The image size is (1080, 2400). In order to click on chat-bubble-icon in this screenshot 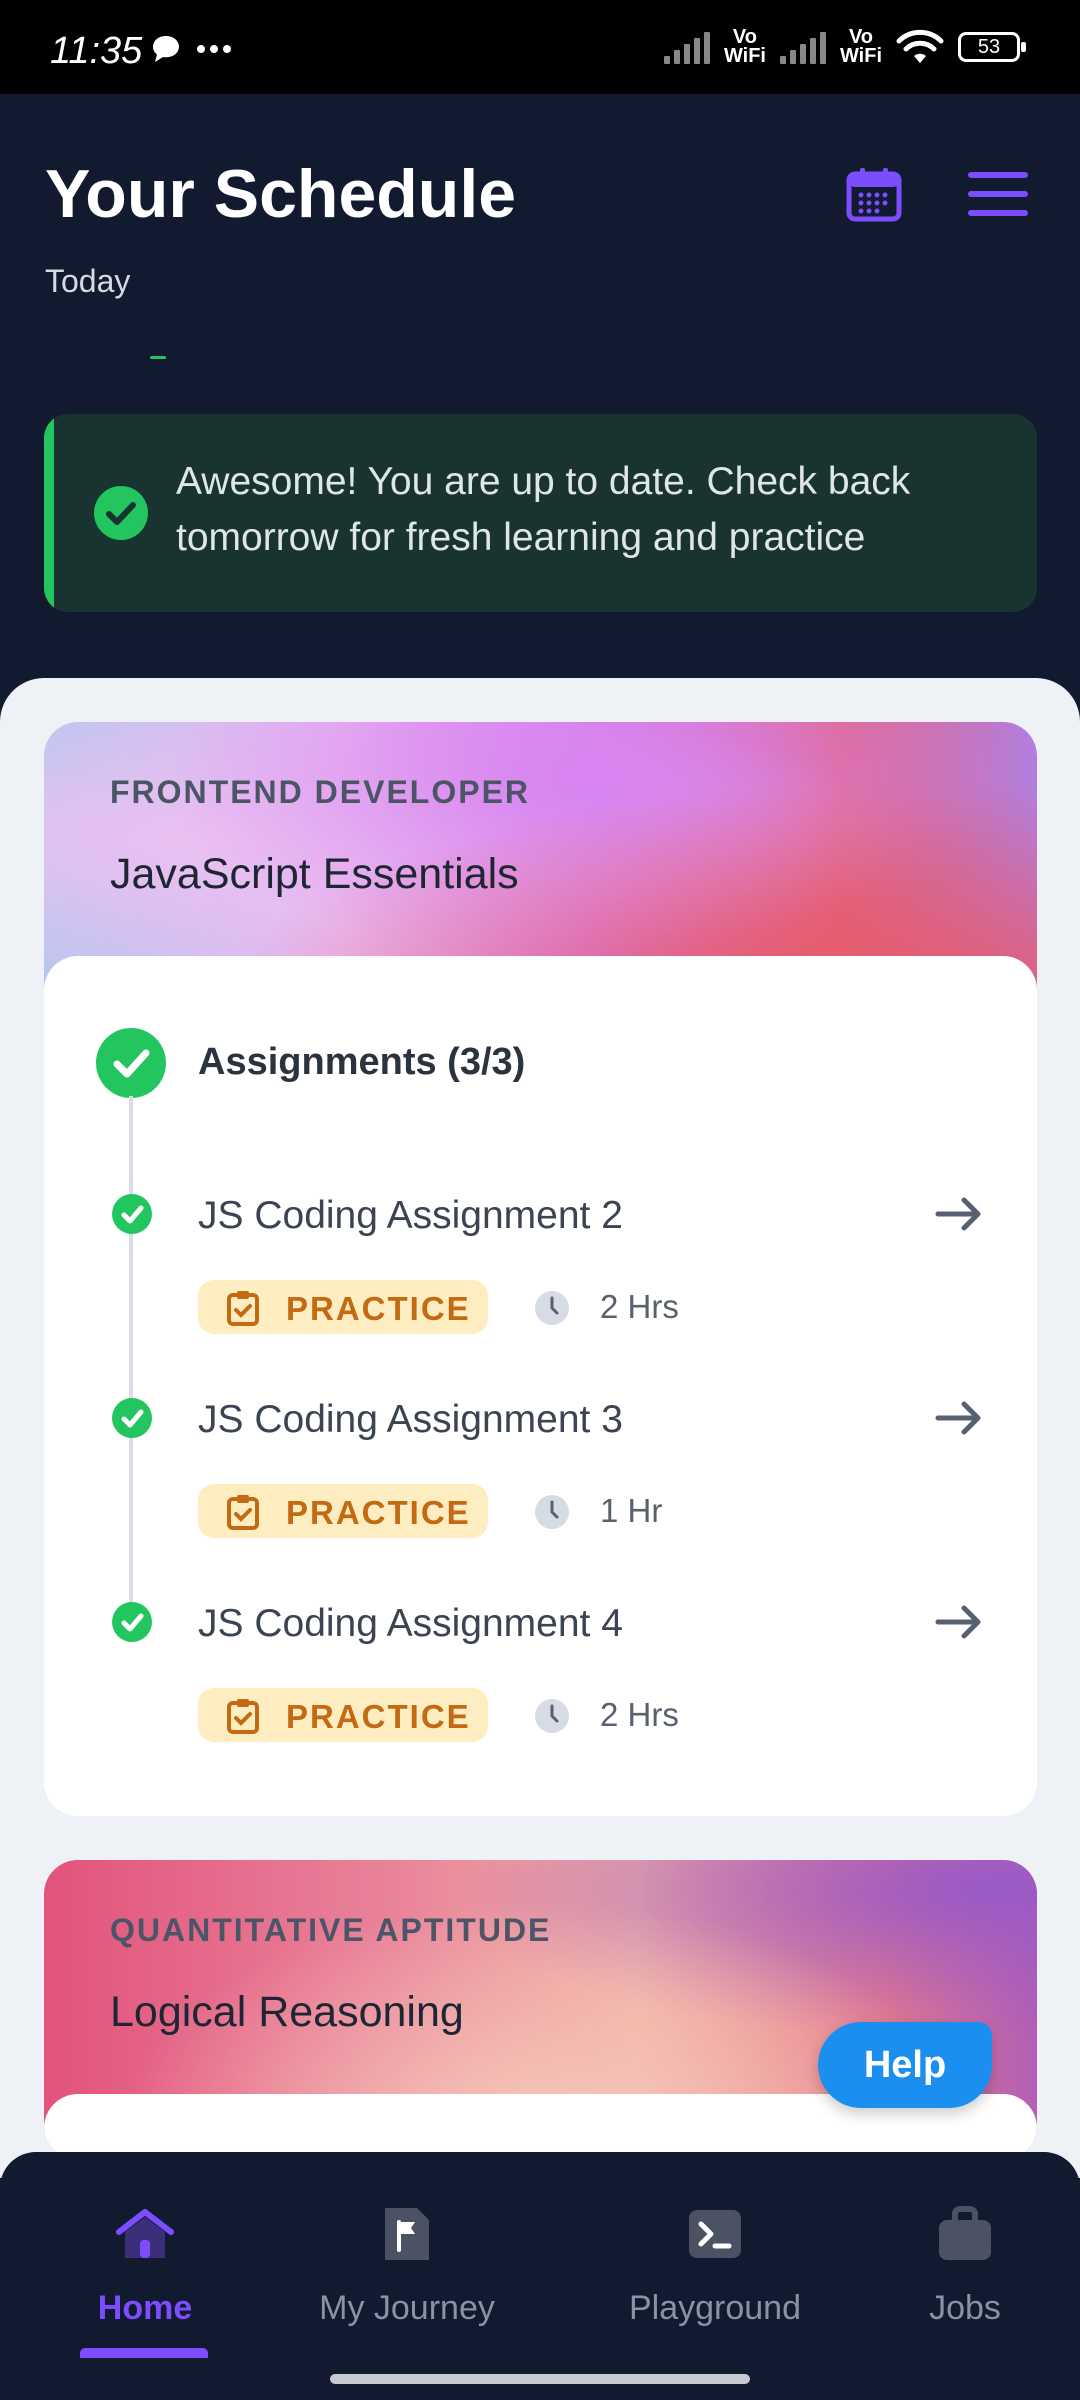, I will do `click(166, 49)`.